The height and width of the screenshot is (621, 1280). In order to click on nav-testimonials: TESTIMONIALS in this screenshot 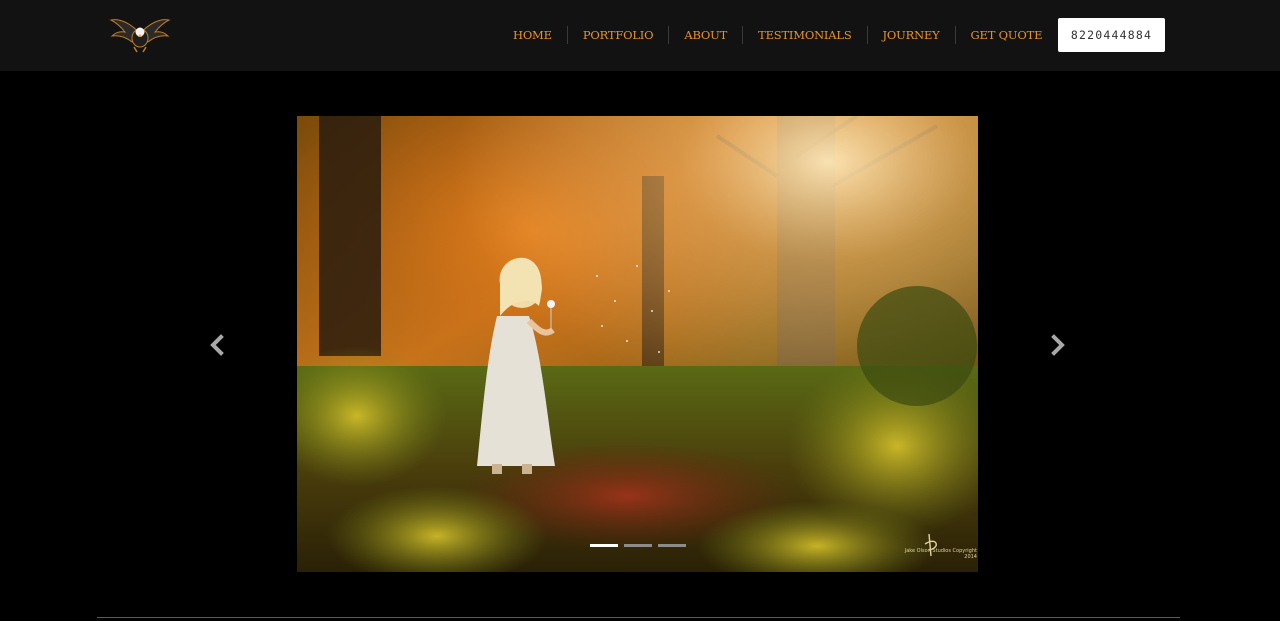, I will do `click(805, 35)`.